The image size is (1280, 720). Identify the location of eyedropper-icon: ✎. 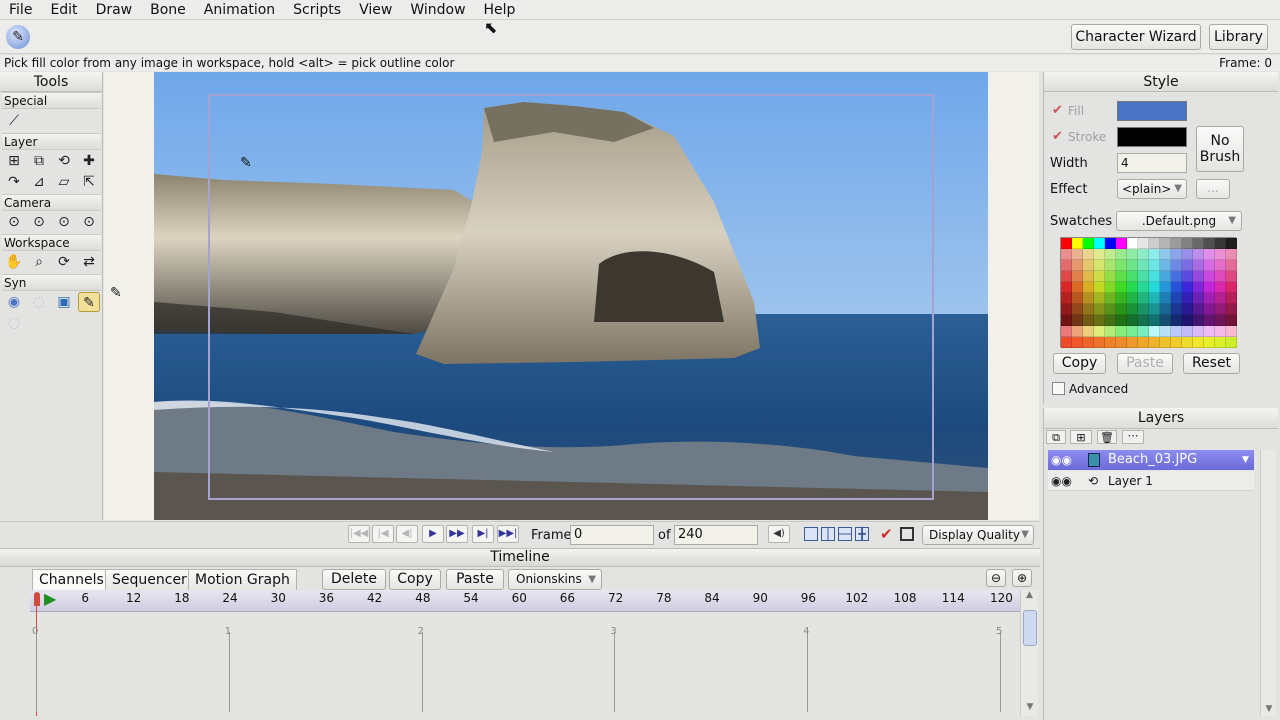
(89, 302).